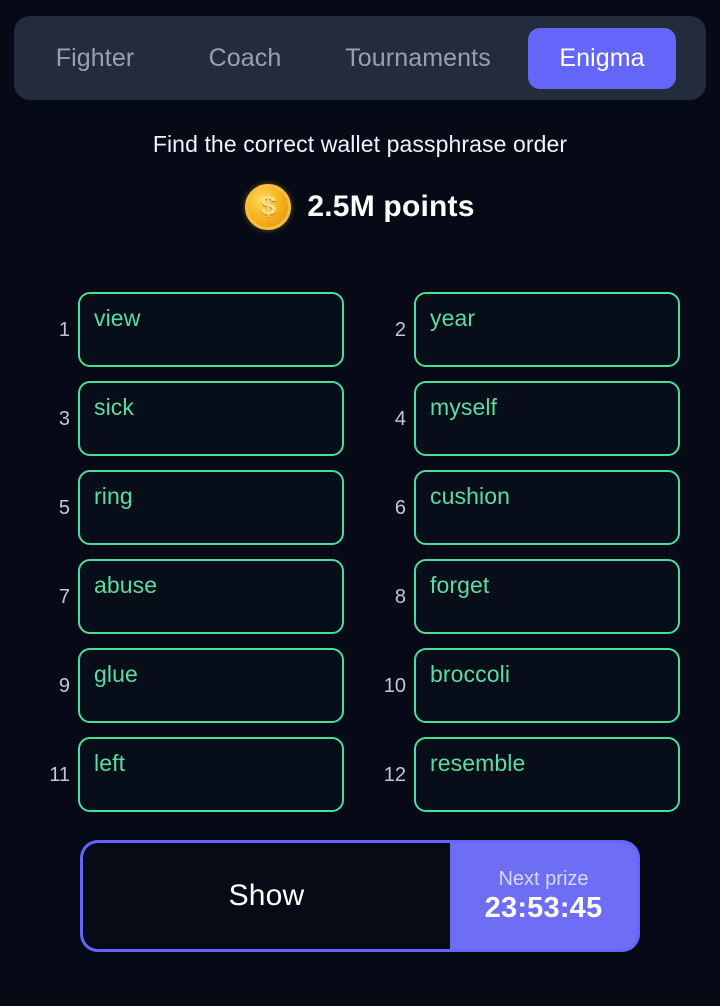 This screenshot has width=720, height=1006. I want to click on word-text: view, so click(117, 318).